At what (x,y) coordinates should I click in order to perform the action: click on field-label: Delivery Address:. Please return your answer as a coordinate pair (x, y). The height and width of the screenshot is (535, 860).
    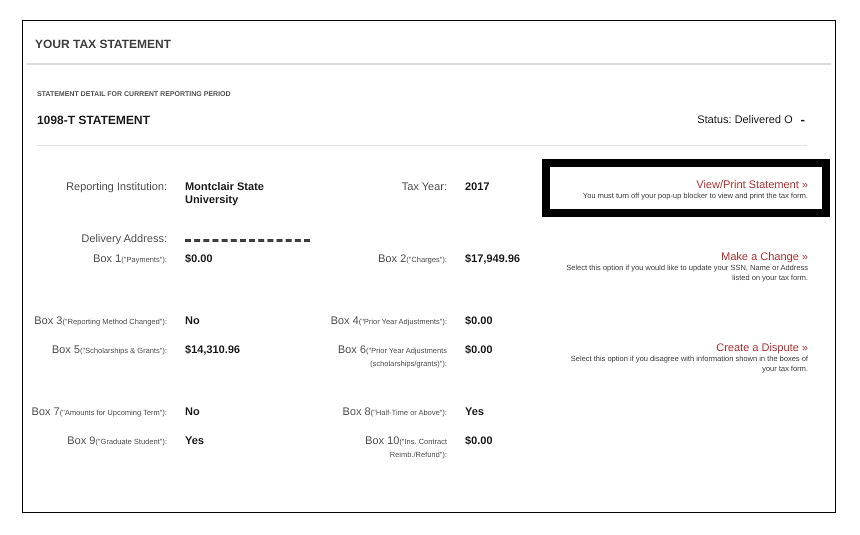
    Looking at the image, I should click on (123, 240).